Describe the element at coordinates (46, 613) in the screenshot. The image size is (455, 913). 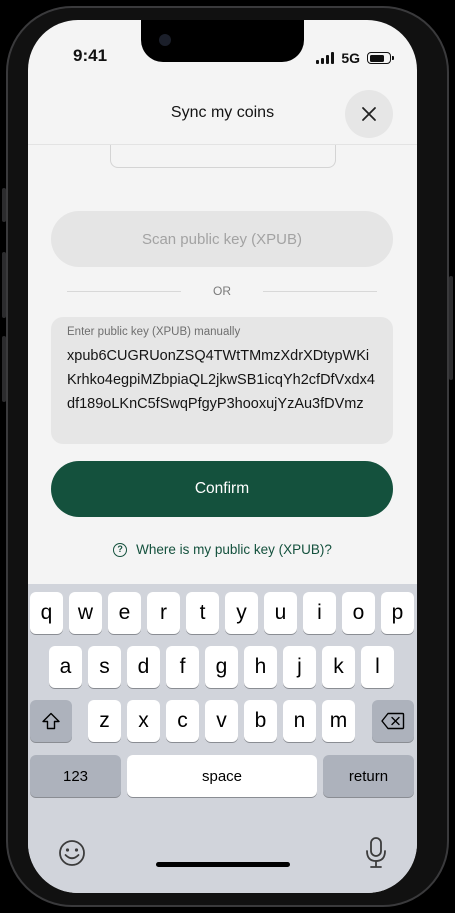
I see `key-q: q` at that location.